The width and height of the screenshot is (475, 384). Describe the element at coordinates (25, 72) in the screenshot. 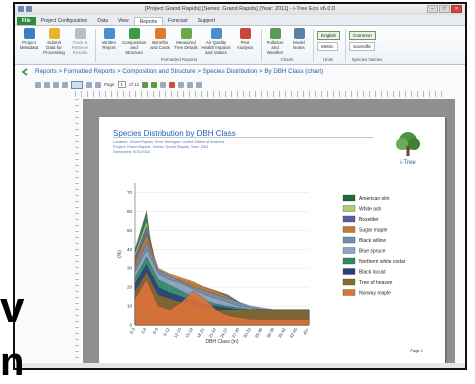

I see `back-arrow-icon` at that location.